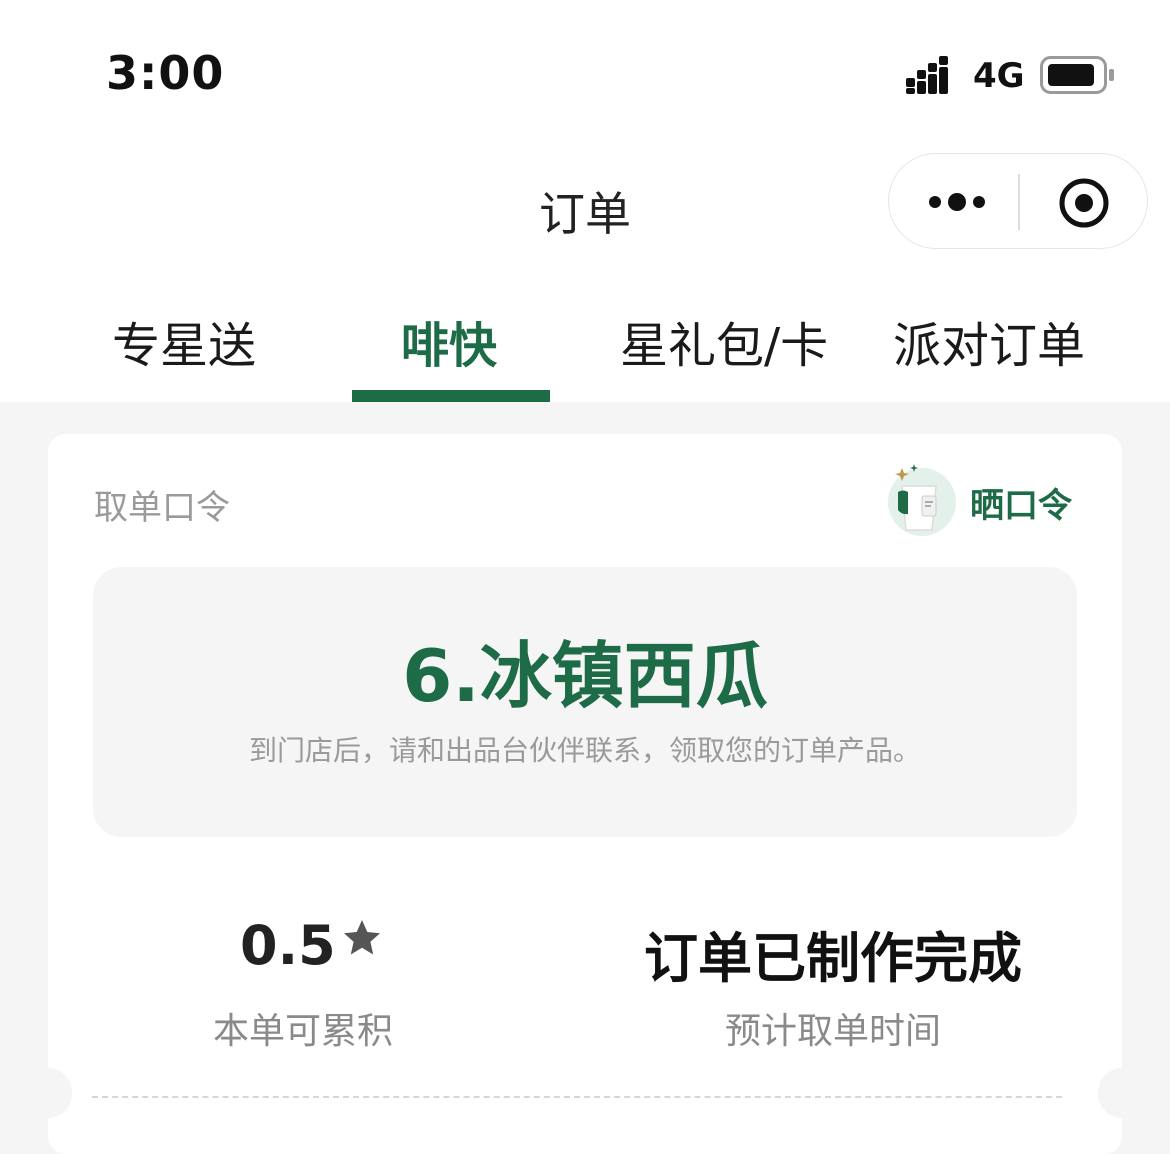 Image resolution: width=1170 pixels, height=1154 pixels. I want to click on stars-earned-label: 本单可累积, so click(303, 1031).